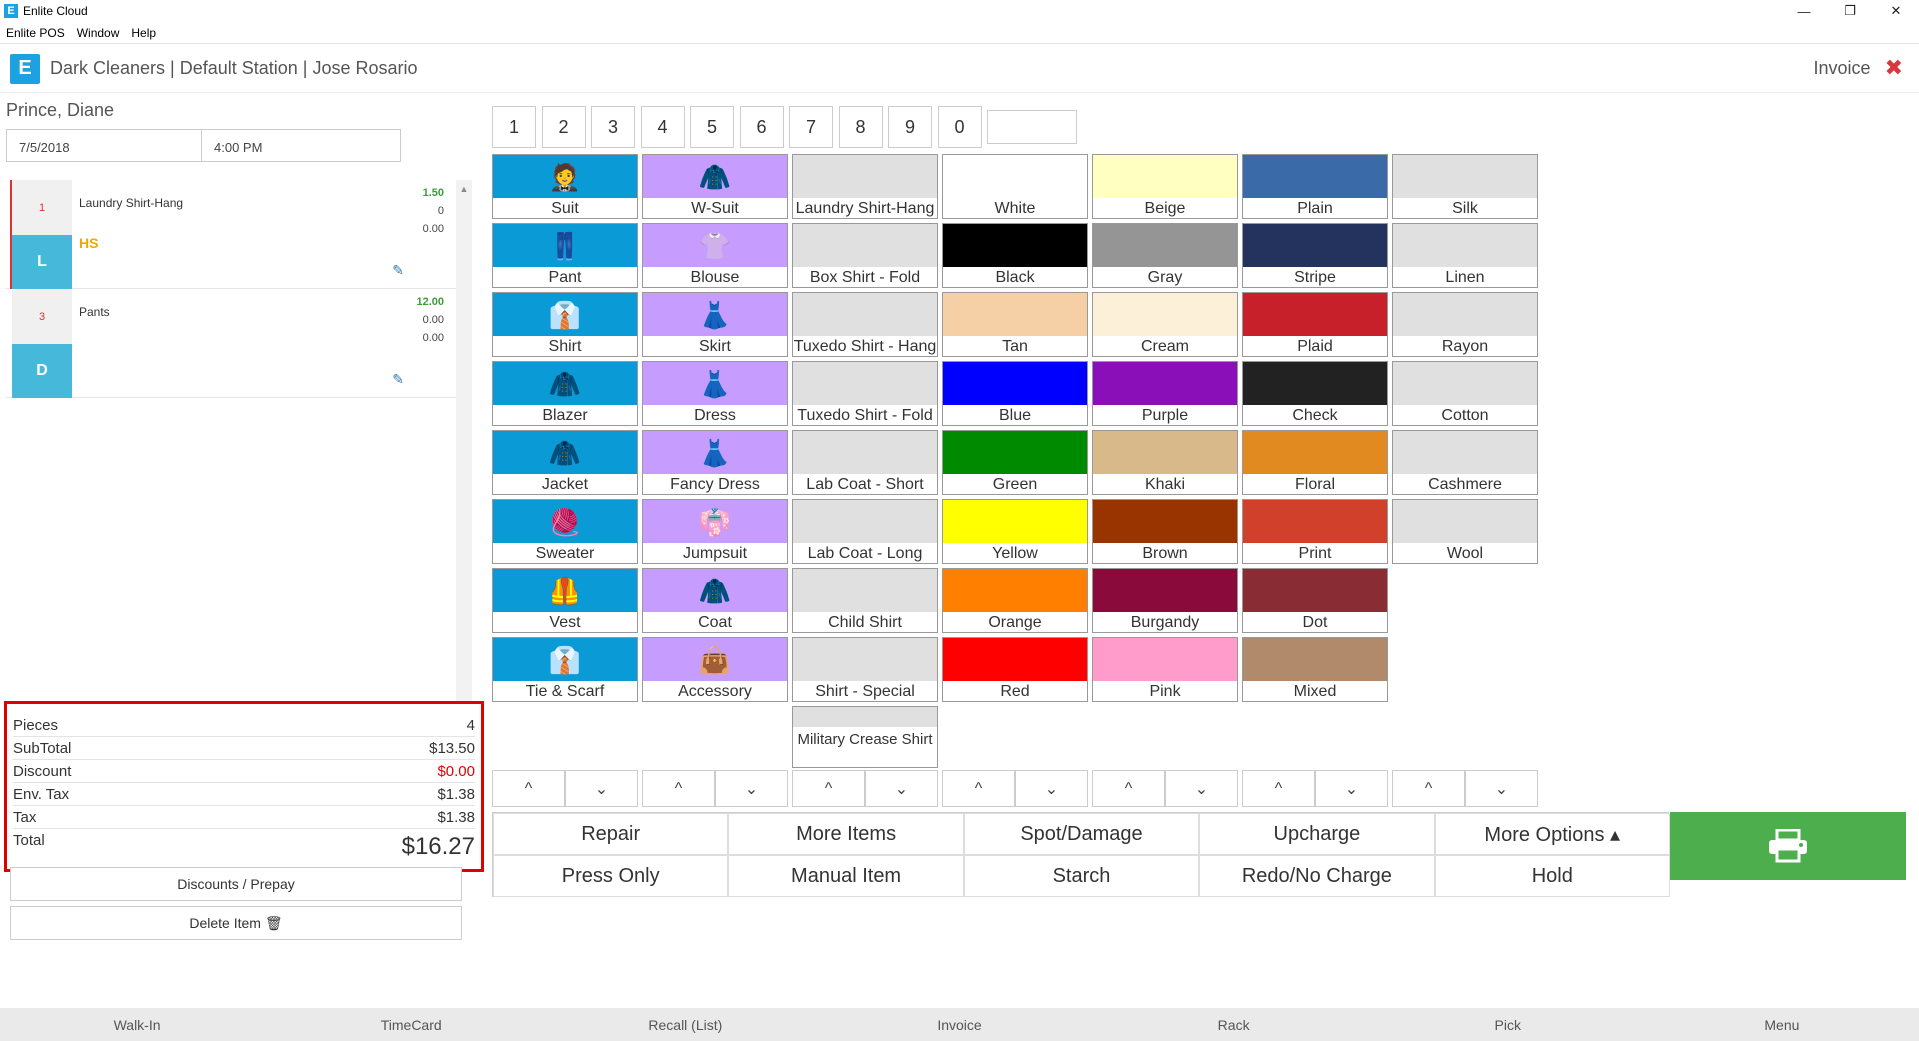 This screenshot has width=1919, height=1041. Describe the element at coordinates (1234, 1024) in the screenshot. I see `nav-rack: Rack` at that location.